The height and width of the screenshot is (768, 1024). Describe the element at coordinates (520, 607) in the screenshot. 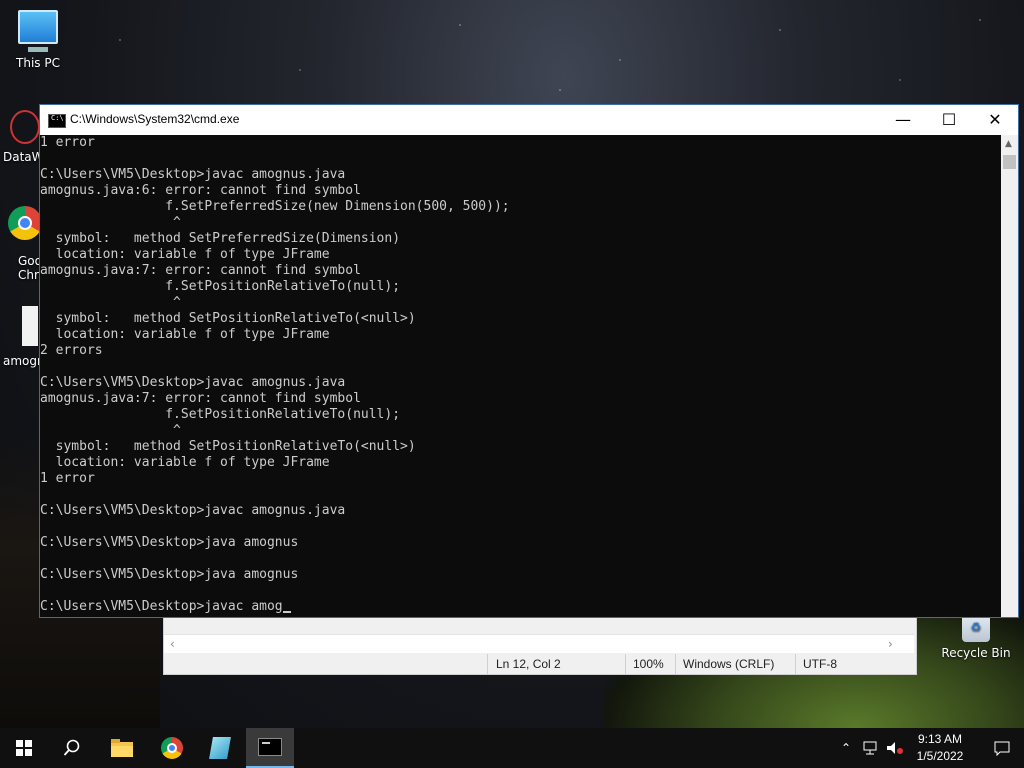

I see `console-prompt-line: C:\Users\VM5\Desktop>javac amog` at that location.